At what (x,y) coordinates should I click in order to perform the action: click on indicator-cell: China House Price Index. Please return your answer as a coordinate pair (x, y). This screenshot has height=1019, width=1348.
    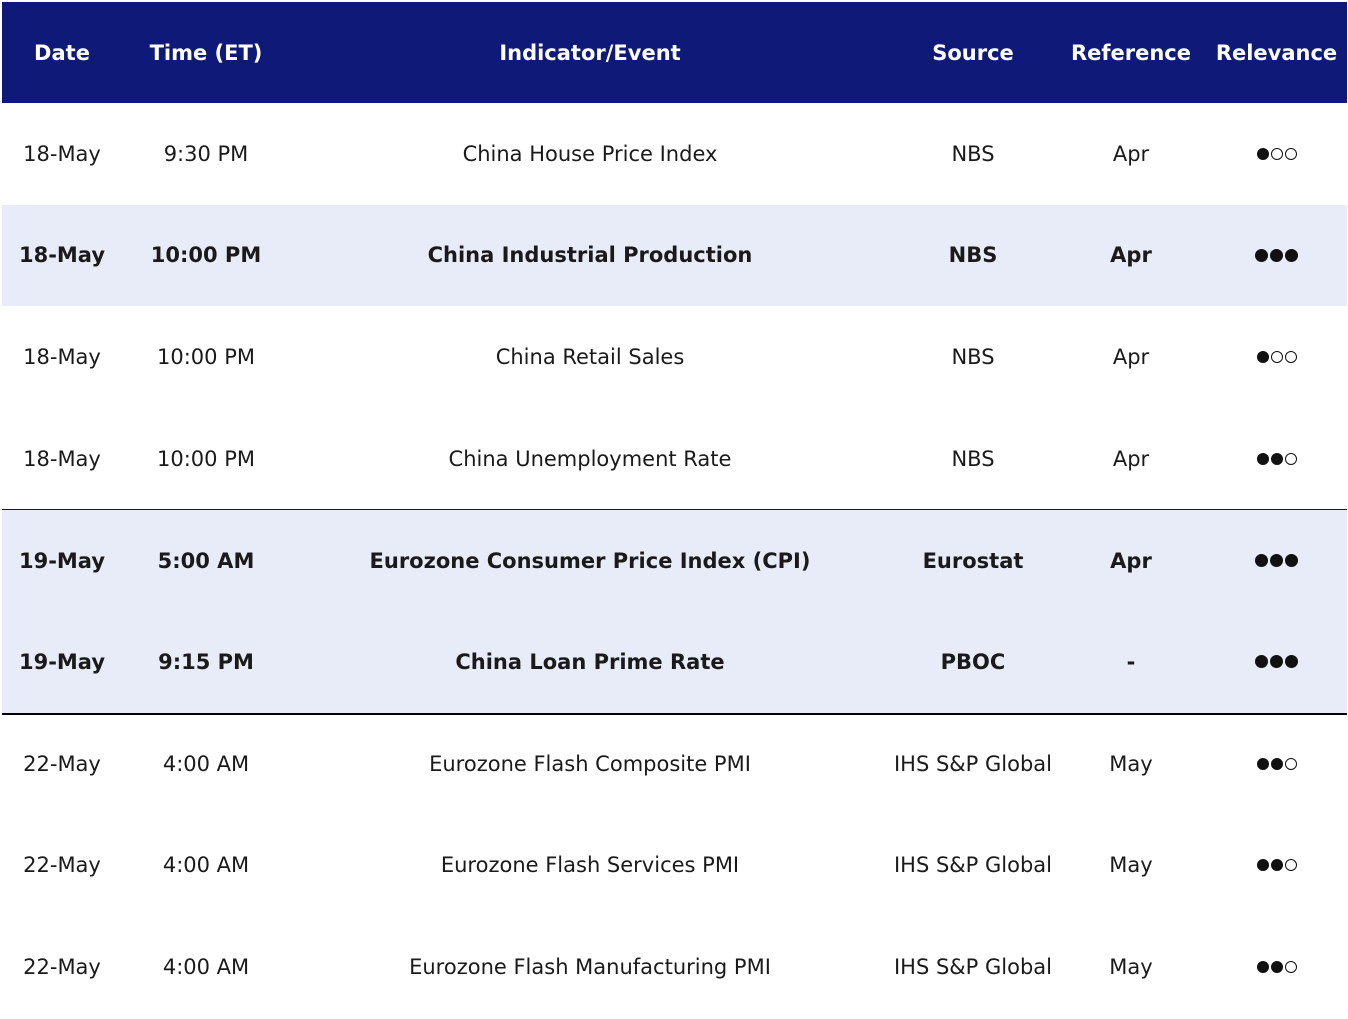
    Looking at the image, I should click on (590, 153).